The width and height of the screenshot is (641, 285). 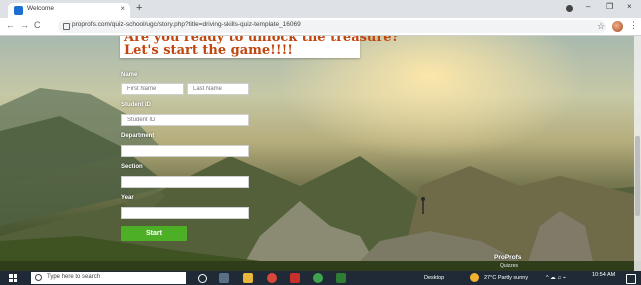 I want to click on tab-title: Welcome, so click(x=40, y=8).